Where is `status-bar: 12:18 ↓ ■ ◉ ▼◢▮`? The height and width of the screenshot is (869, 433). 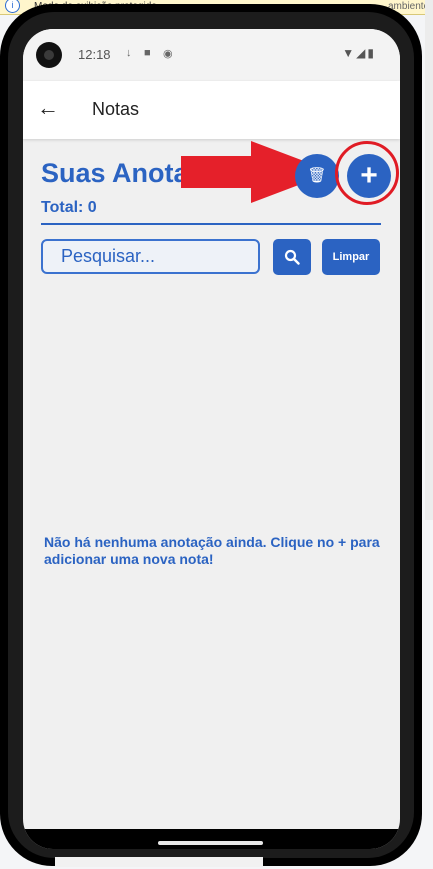 status-bar: 12:18 ↓ ■ ◉ ▼◢▮ is located at coordinates (211, 55).